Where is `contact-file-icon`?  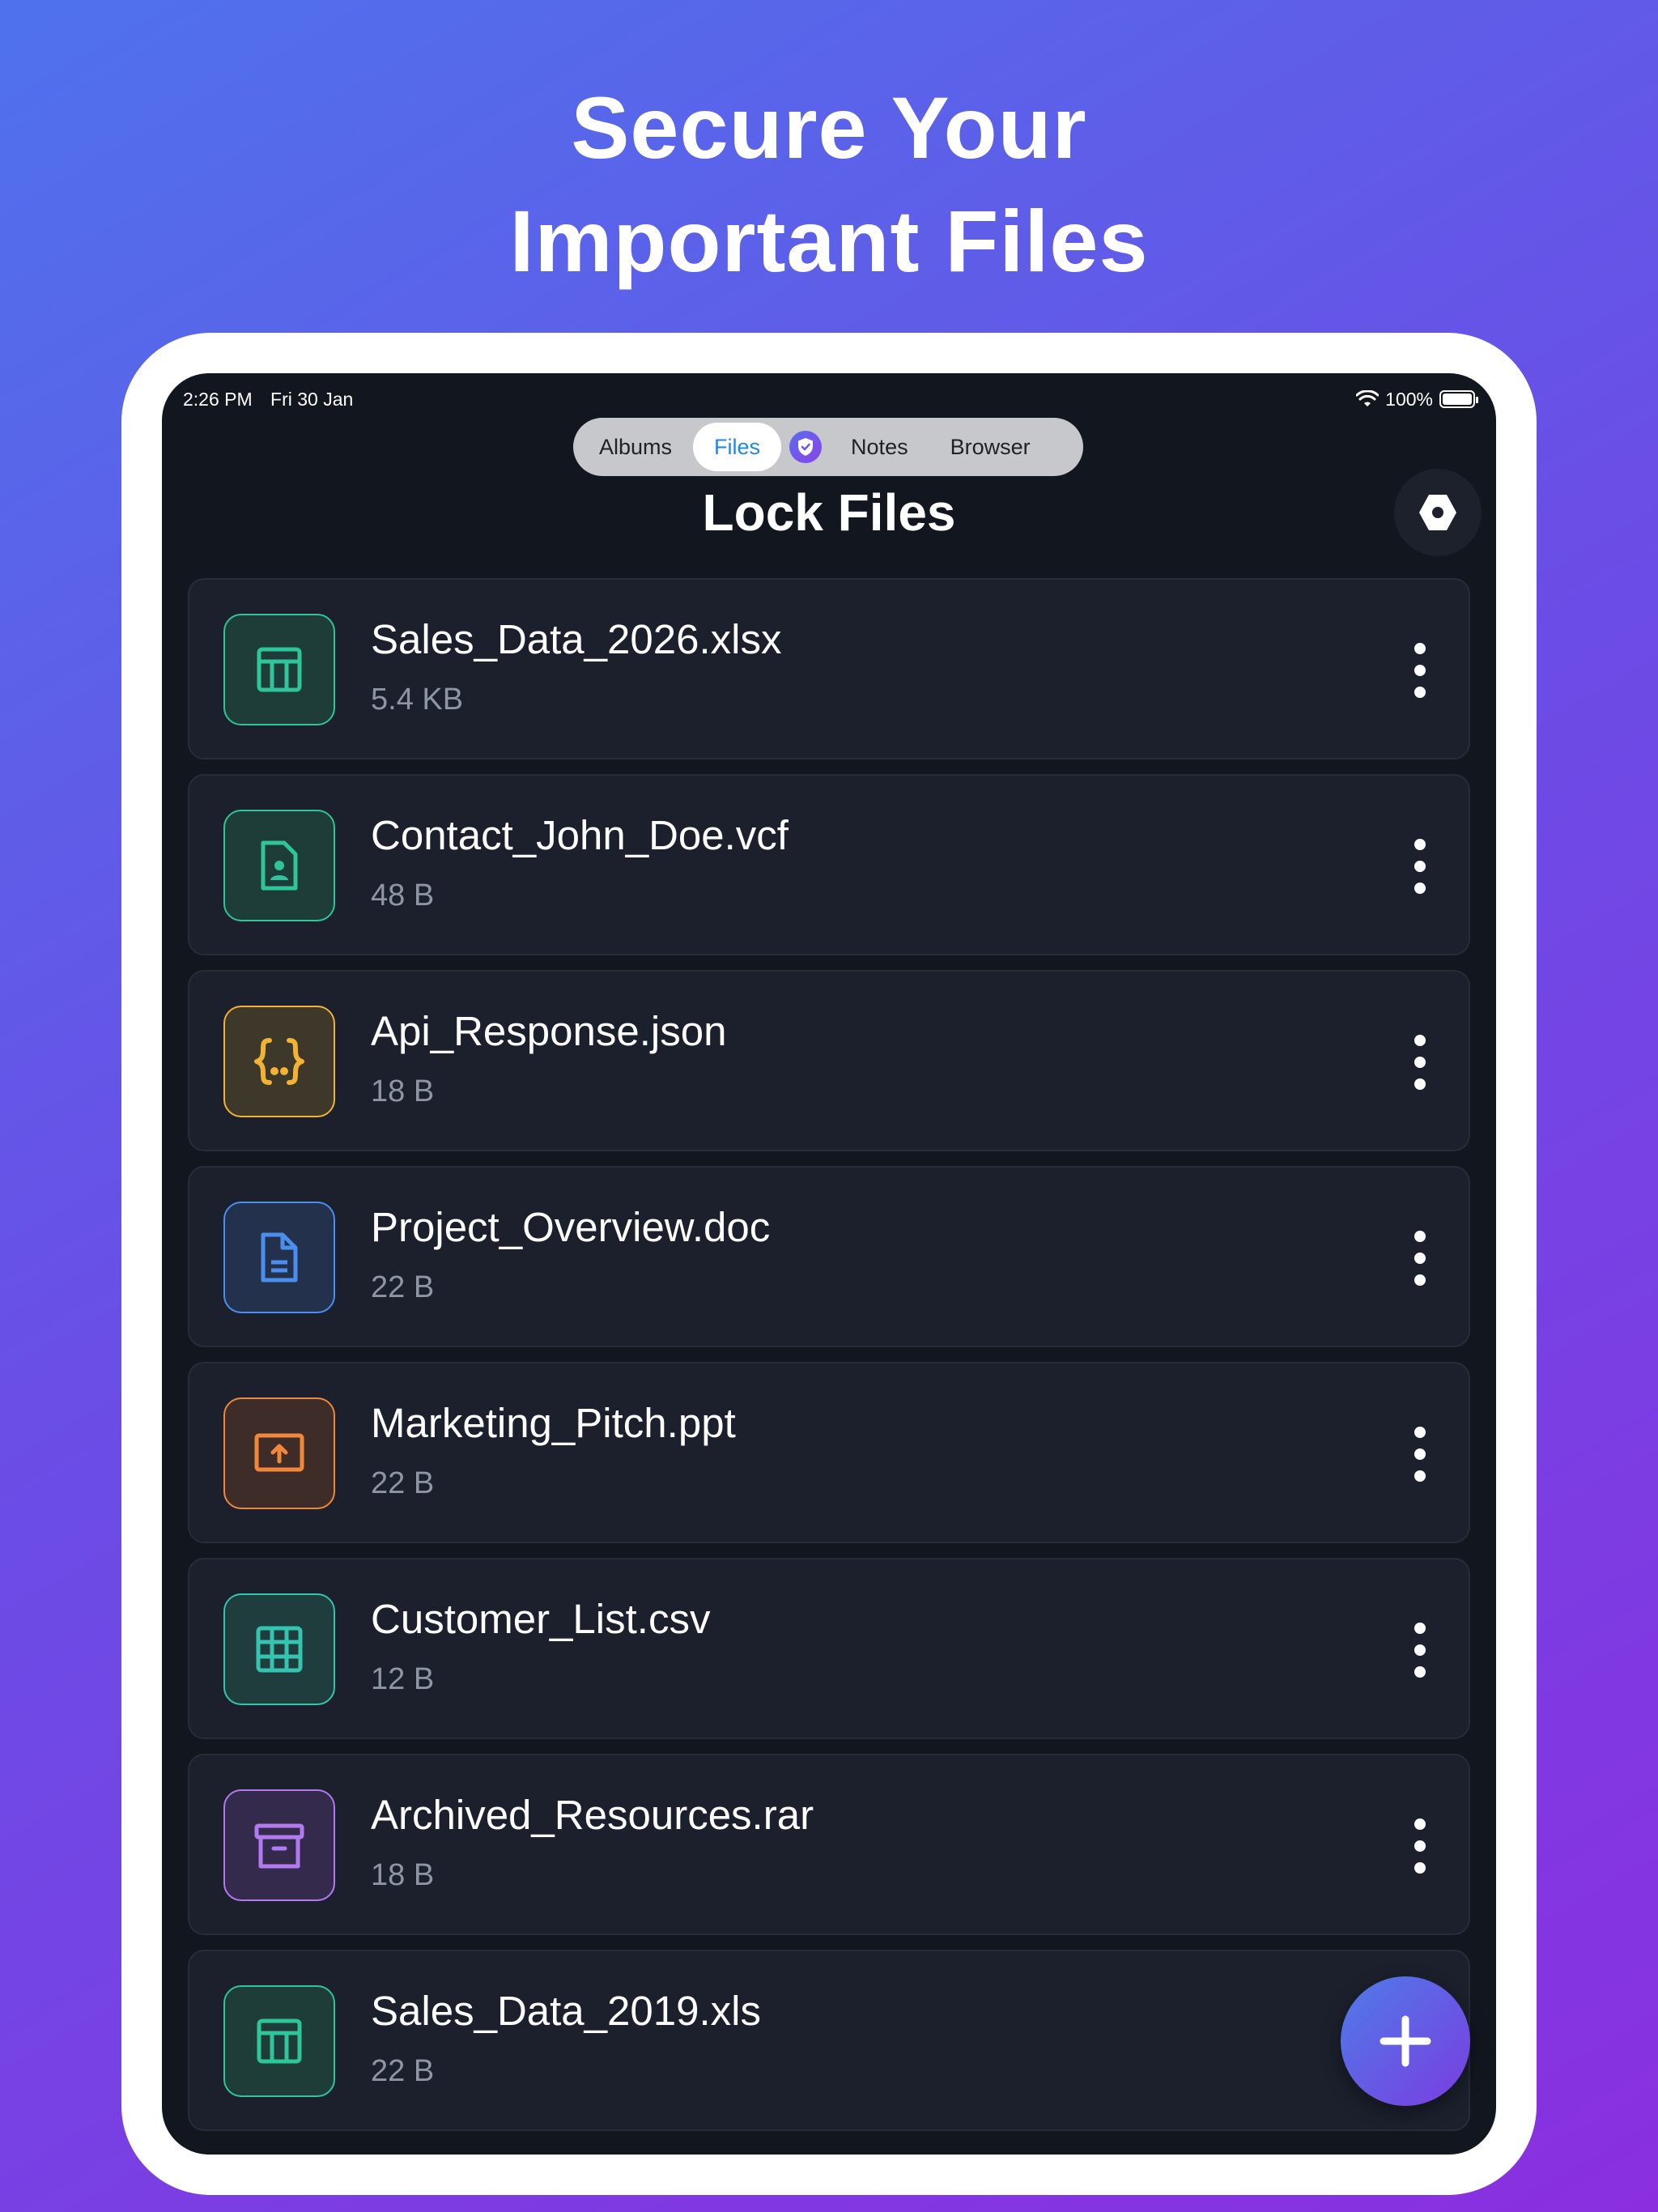 contact-file-icon is located at coordinates (279, 866).